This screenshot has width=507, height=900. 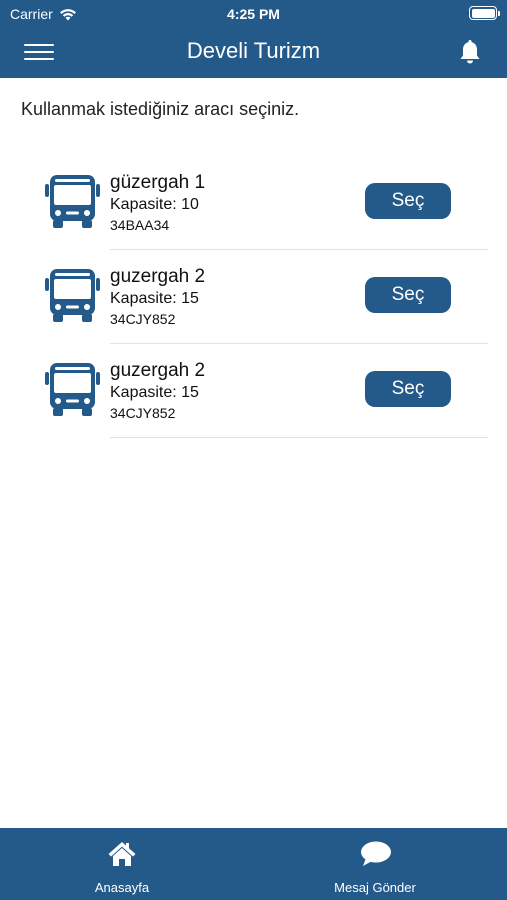 I want to click on battery-icon, so click(x=484, y=13).